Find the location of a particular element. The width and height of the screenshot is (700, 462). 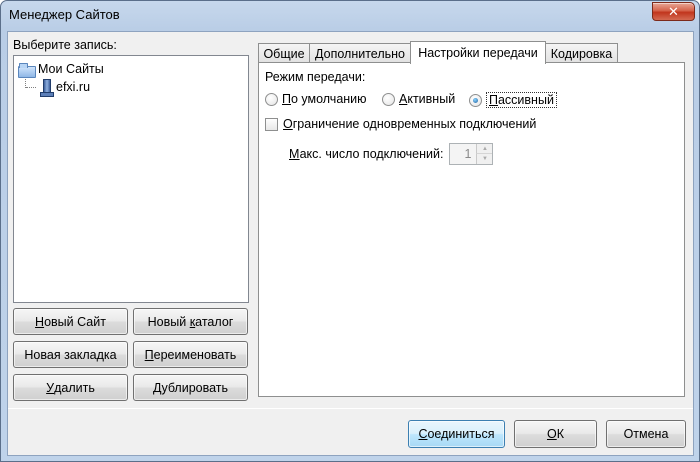

duplicate-button: Дублировать is located at coordinates (190, 387).